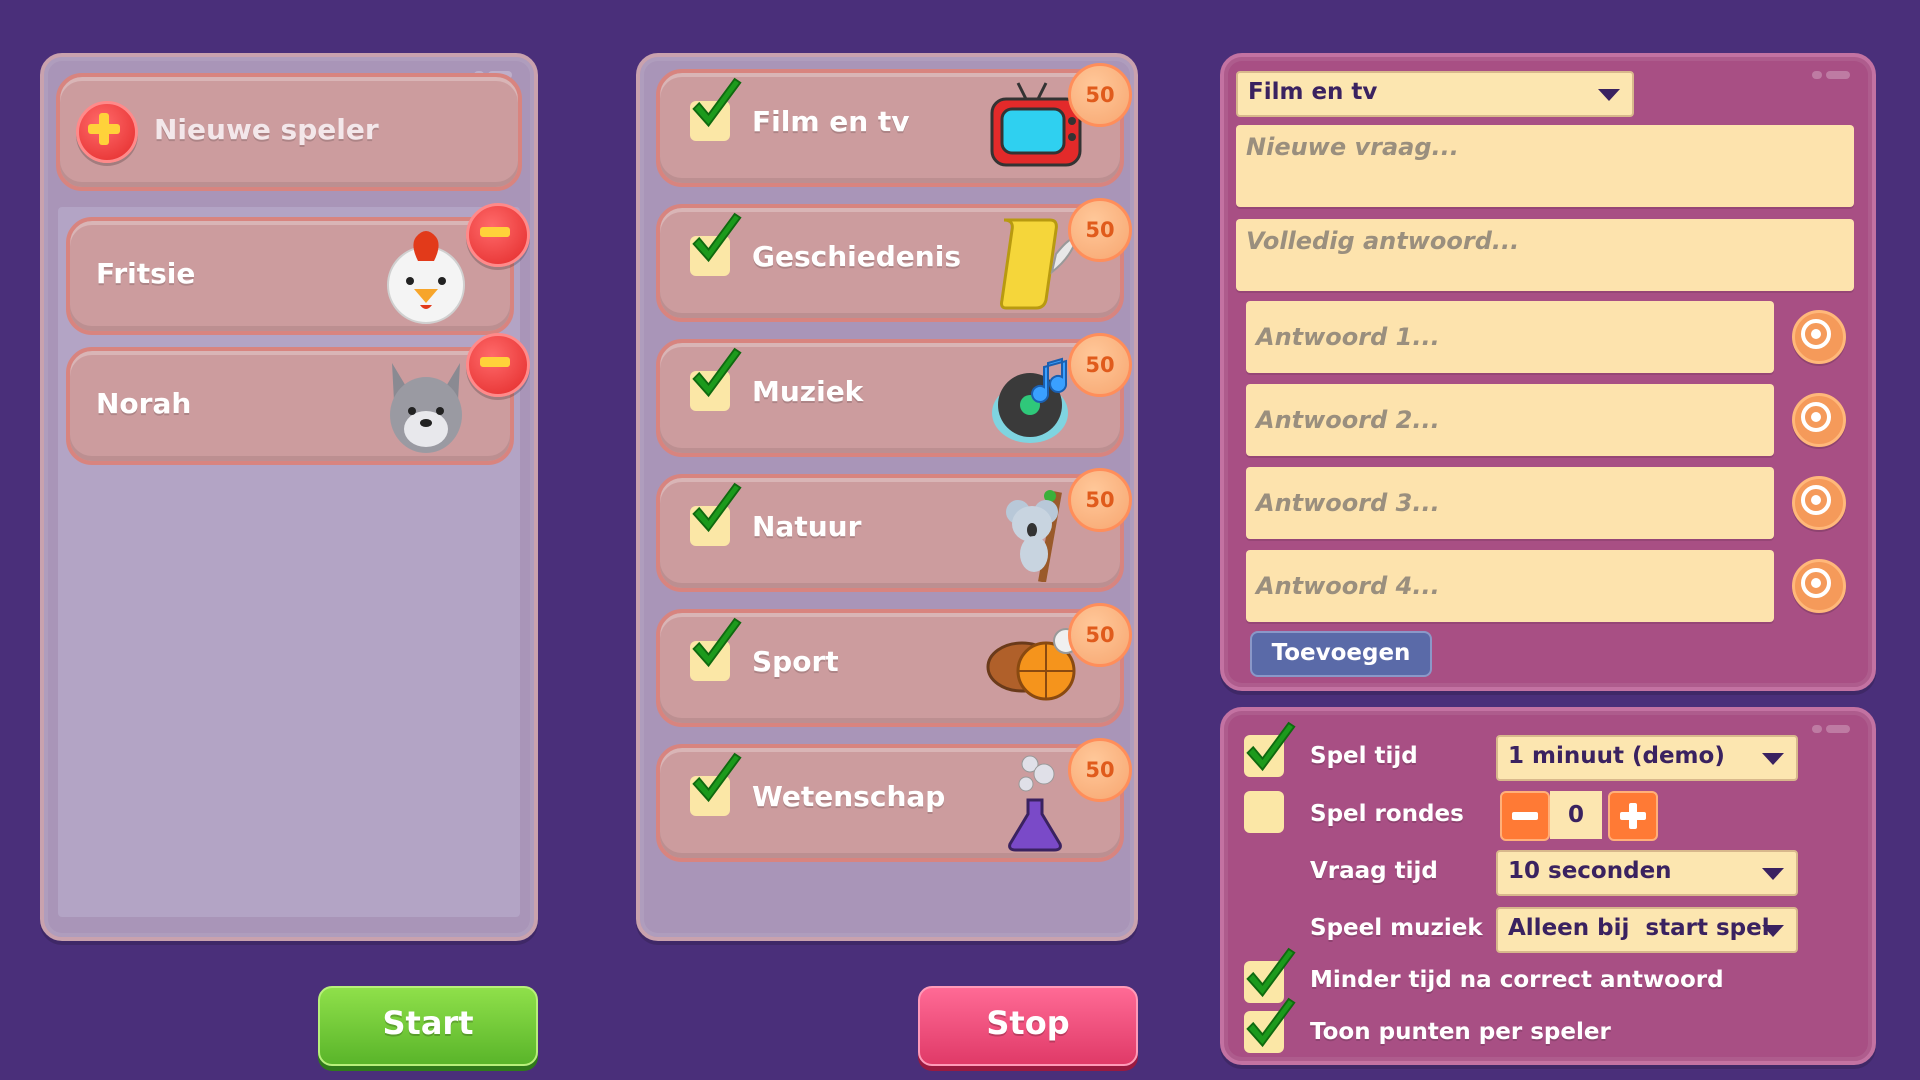 The width and height of the screenshot is (1920, 1080). I want to click on chicken-icon, so click(426, 277).